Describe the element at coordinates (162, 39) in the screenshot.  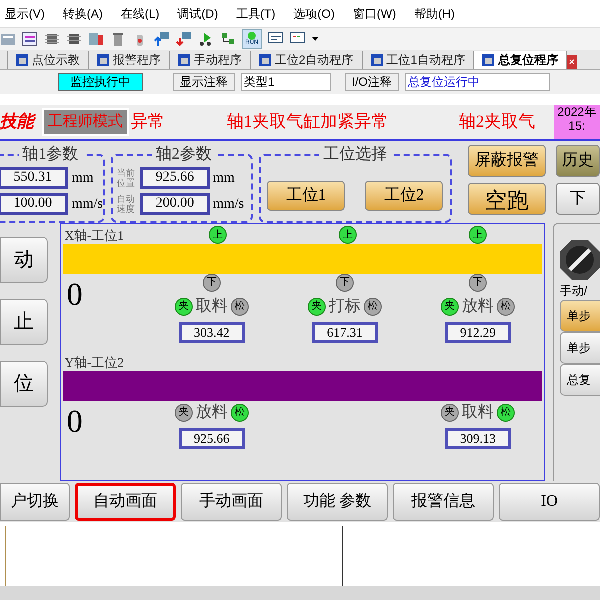
I see `arrow-up-icon` at that location.